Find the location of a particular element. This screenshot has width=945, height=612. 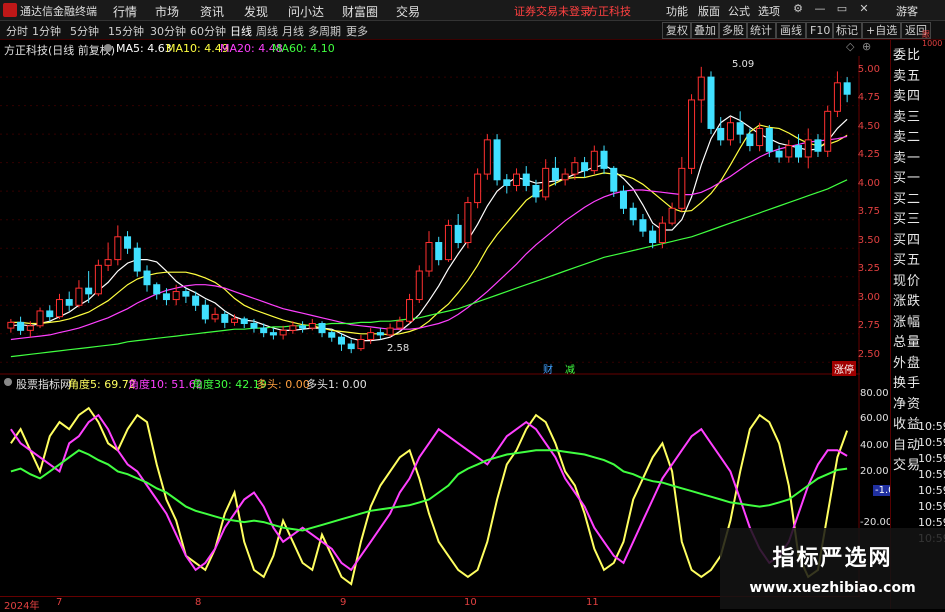

settings-icon: ⚙ is located at coordinates (798, 9).